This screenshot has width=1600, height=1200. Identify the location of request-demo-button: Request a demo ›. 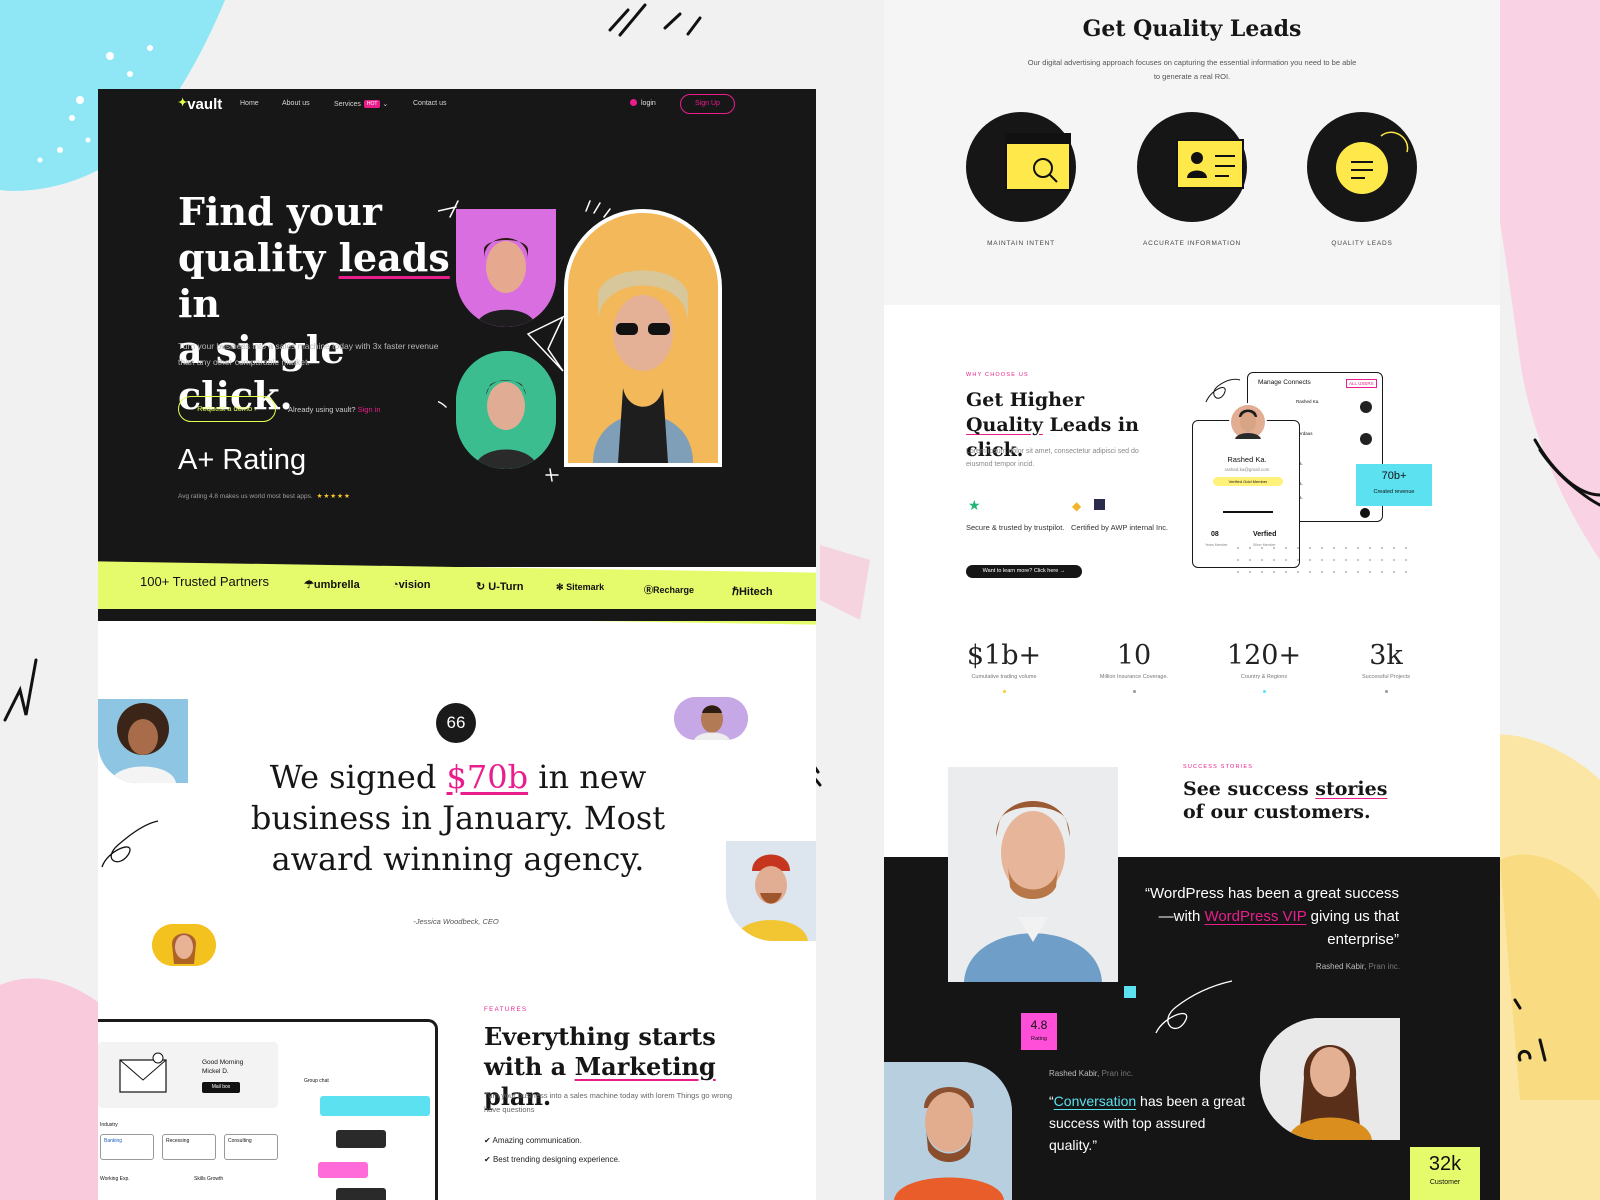
(227, 409).